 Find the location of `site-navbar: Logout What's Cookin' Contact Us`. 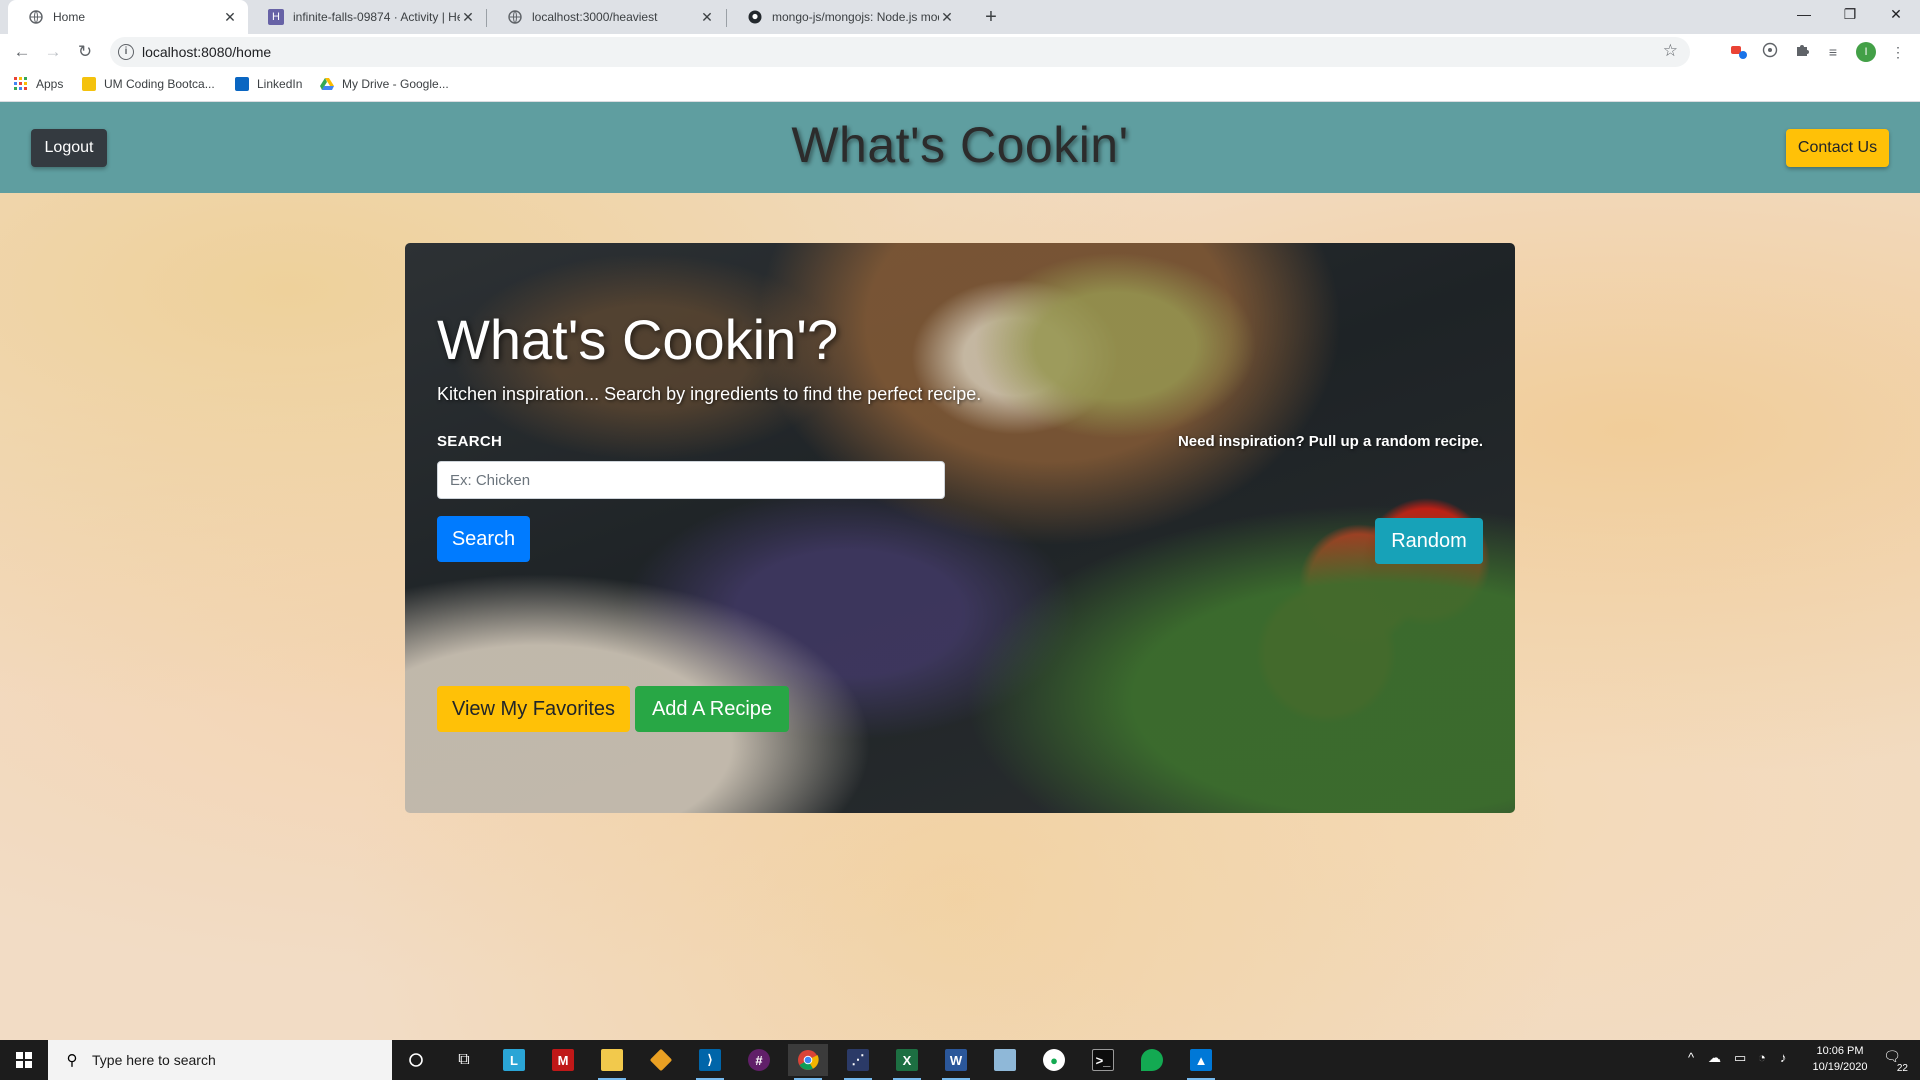

site-navbar: Logout What's Cookin' Contact Us is located at coordinates (960, 147).